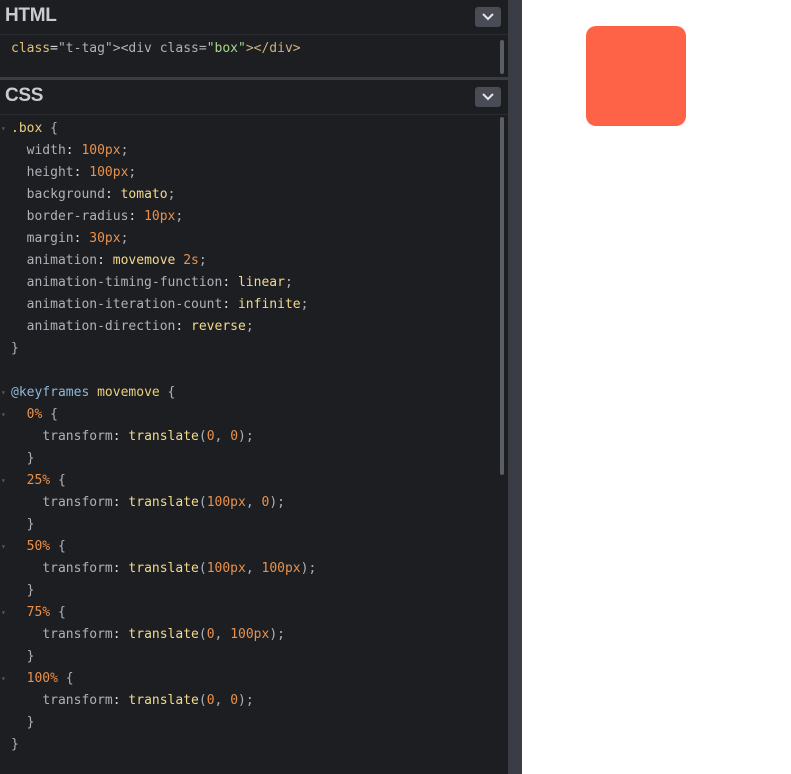 The image size is (791, 774). Describe the element at coordinates (81, 172) in the screenshot. I see `css-code-line: height: 100px;` at that location.